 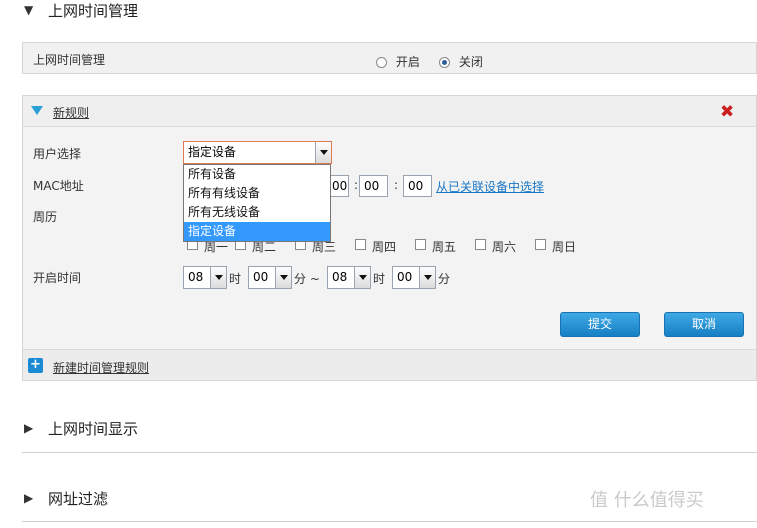 I want to click on mac-field-5: 00, so click(x=373, y=186).